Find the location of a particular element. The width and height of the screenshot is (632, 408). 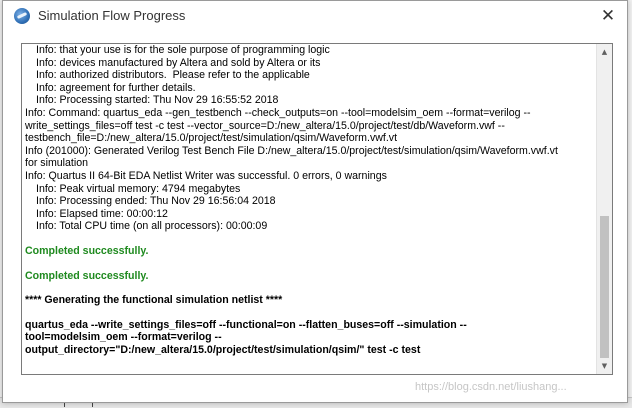

quartus-app-icon is located at coordinates (22, 16).